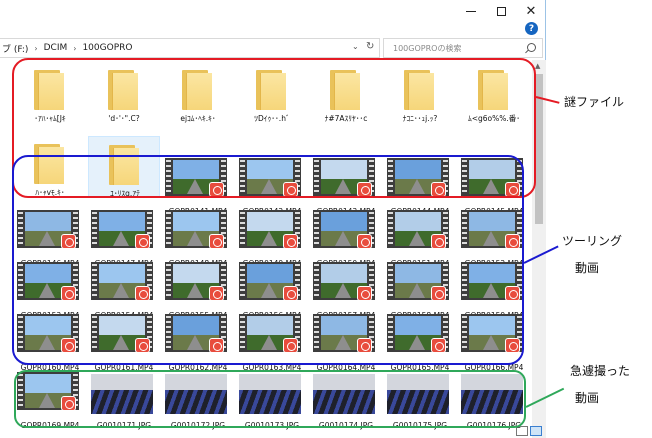  What do you see at coordinates (592, 241) in the screenshot?
I see `touring-videos-callout-line1: ツーリング` at bounding box center [592, 241].